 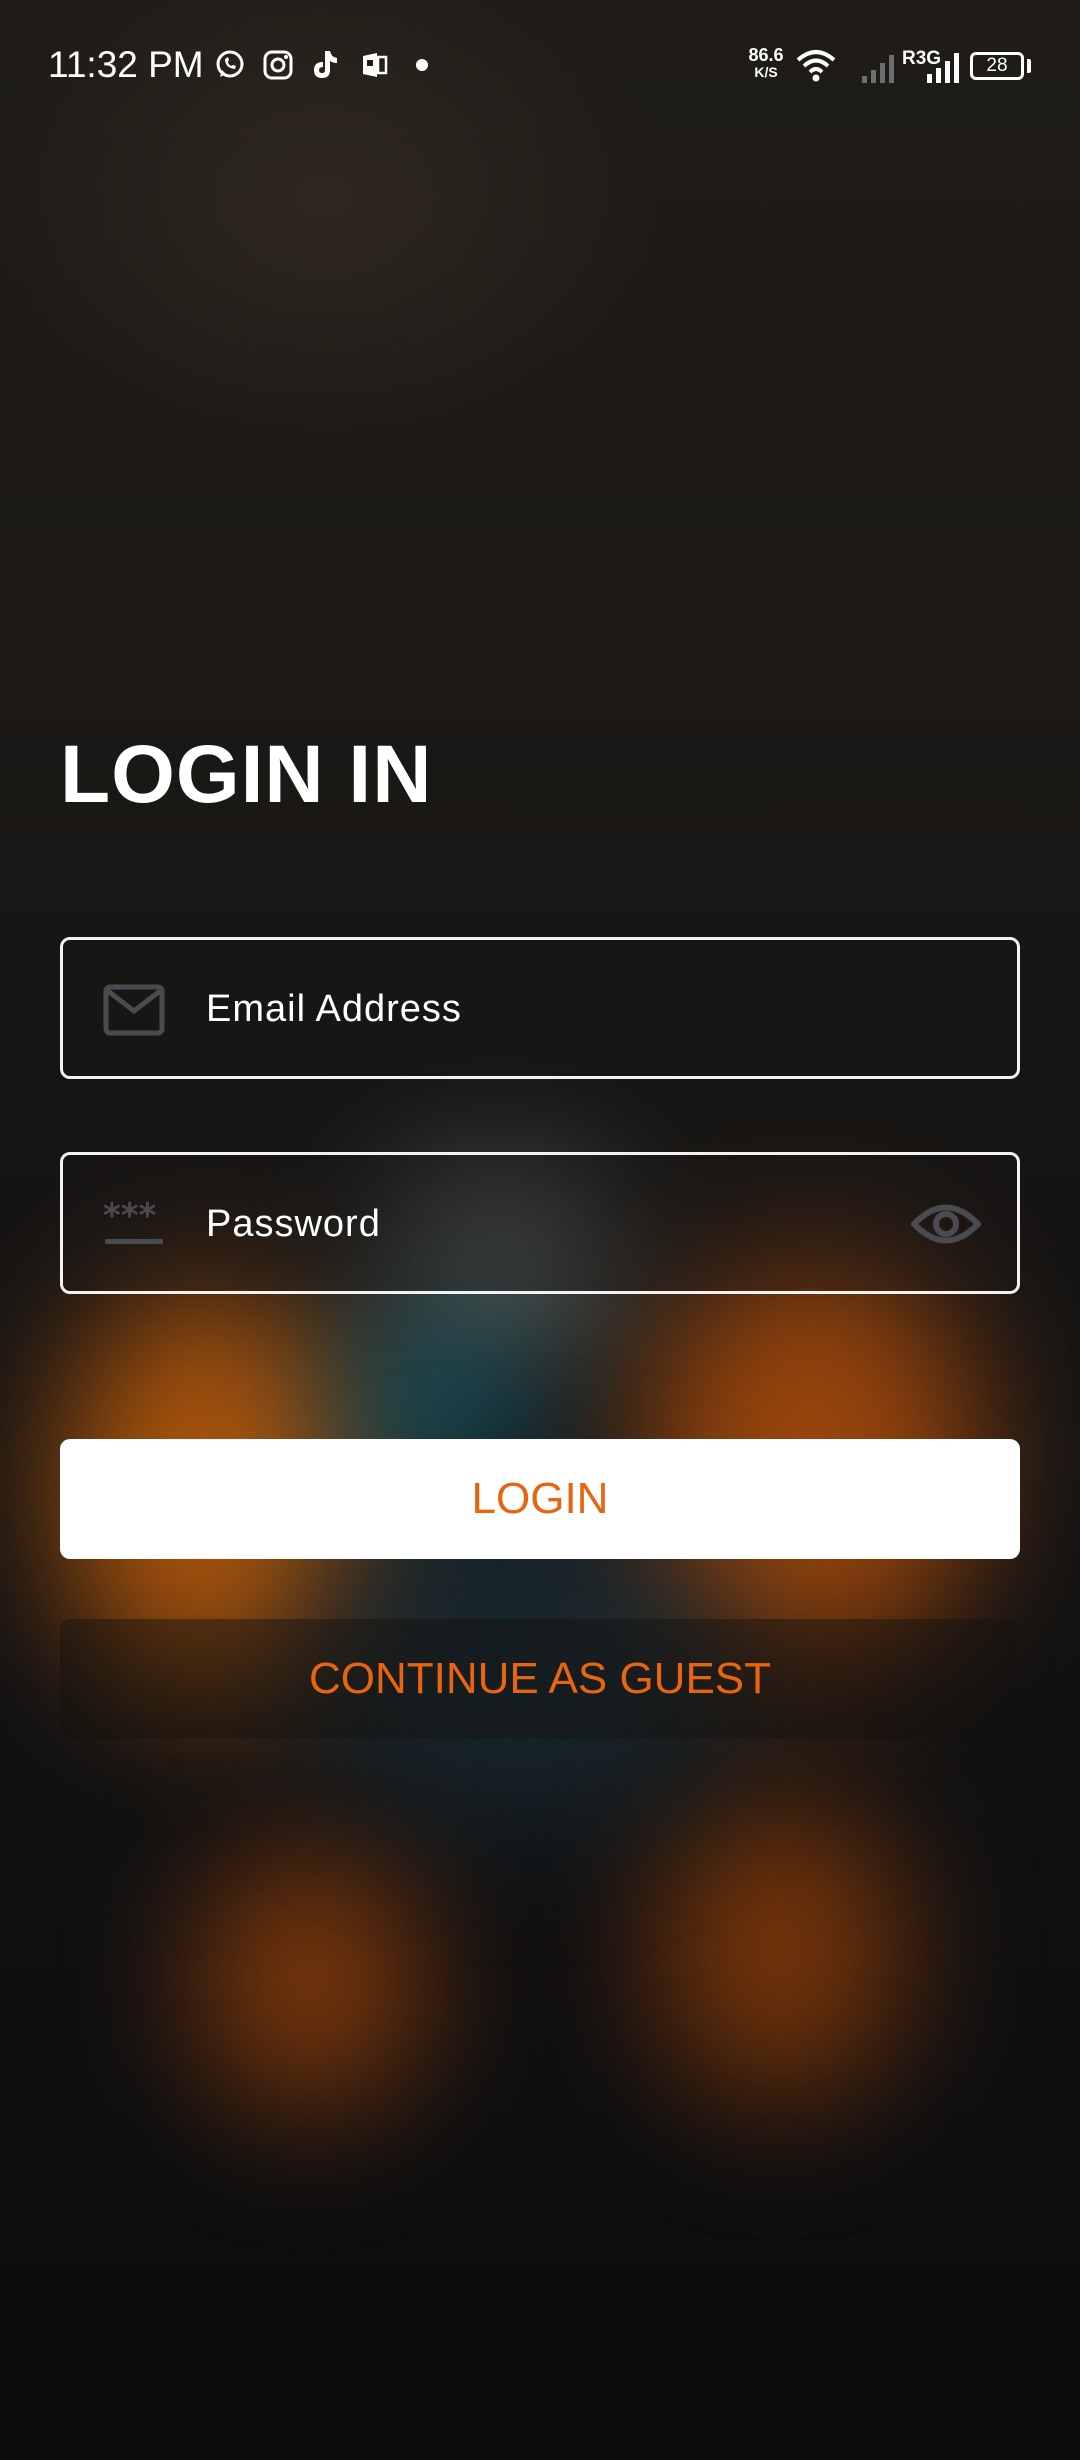 What do you see at coordinates (540, 1223) in the screenshot?
I see `password-field: *** Password` at bounding box center [540, 1223].